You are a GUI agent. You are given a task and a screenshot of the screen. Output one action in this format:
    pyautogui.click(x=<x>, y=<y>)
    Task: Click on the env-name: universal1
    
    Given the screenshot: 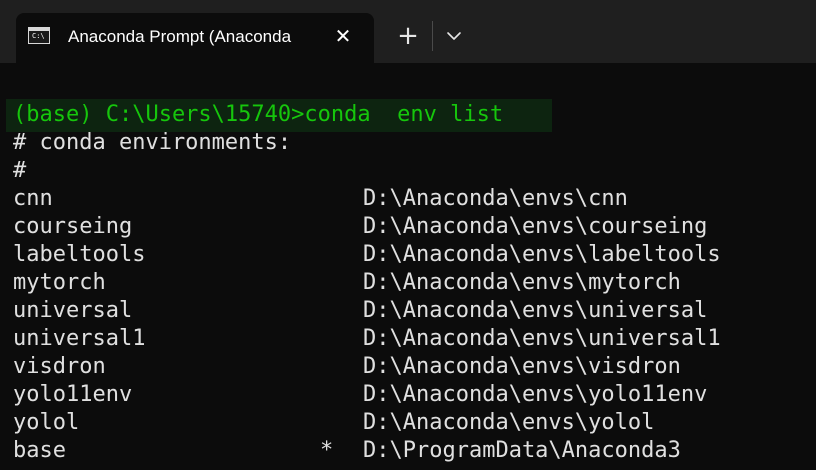 What is the action you would take?
    pyautogui.click(x=79, y=338)
    